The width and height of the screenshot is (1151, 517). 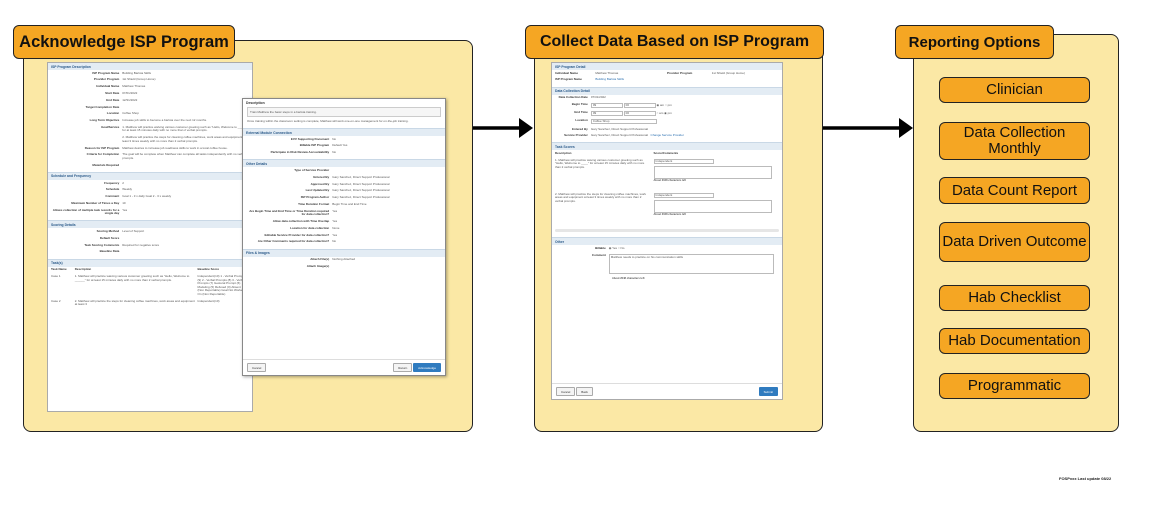 What do you see at coordinates (427, 367) in the screenshot?
I see `acknowledge-button: Acknowledge` at bounding box center [427, 367].